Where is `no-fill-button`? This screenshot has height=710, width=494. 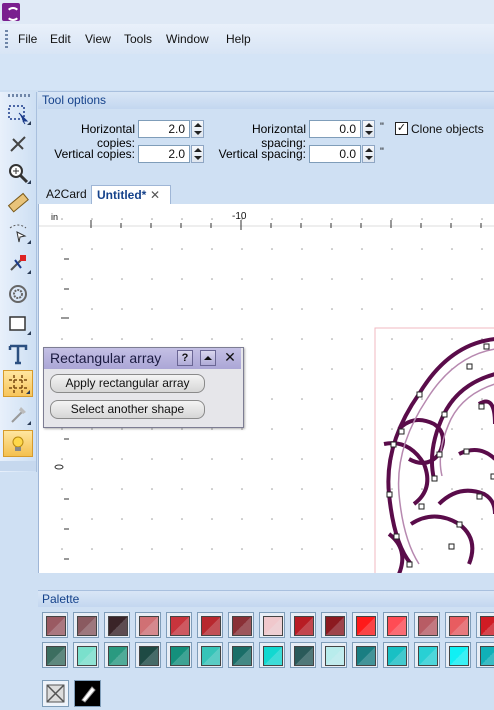 no-fill-button is located at coordinates (55, 693).